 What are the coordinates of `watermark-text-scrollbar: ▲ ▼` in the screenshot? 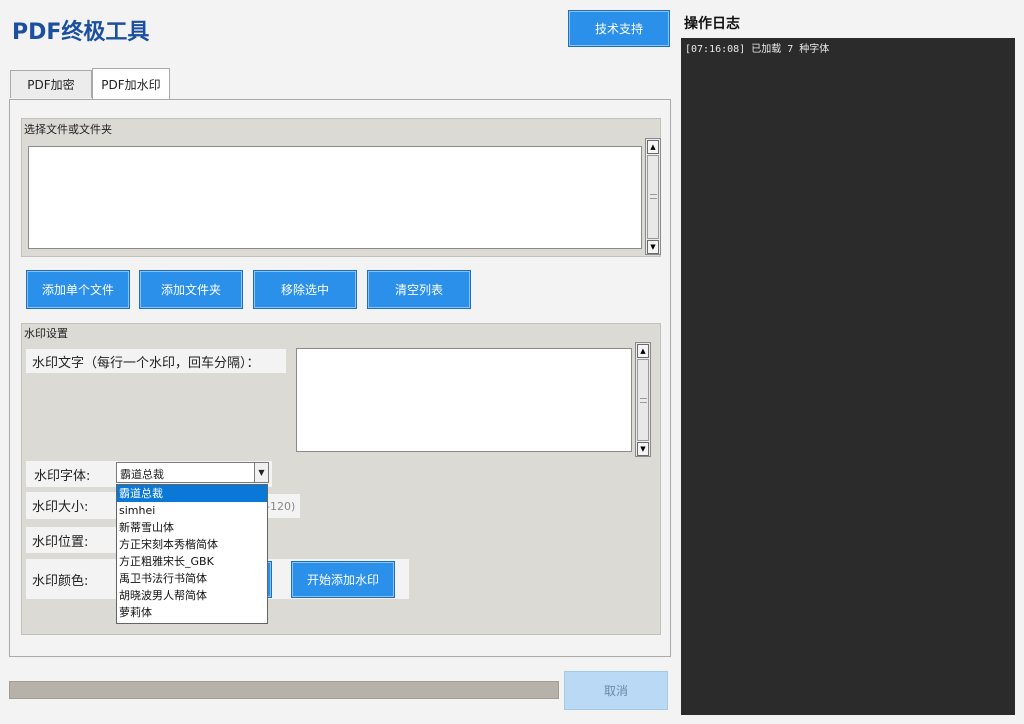 It's located at (643, 399).